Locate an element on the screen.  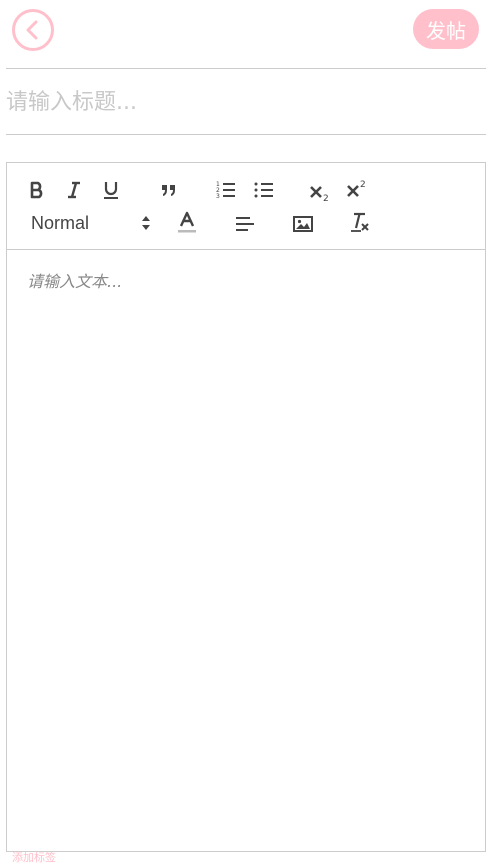
ordered-list-button: 1 2 3 is located at coordinates (226, 190).